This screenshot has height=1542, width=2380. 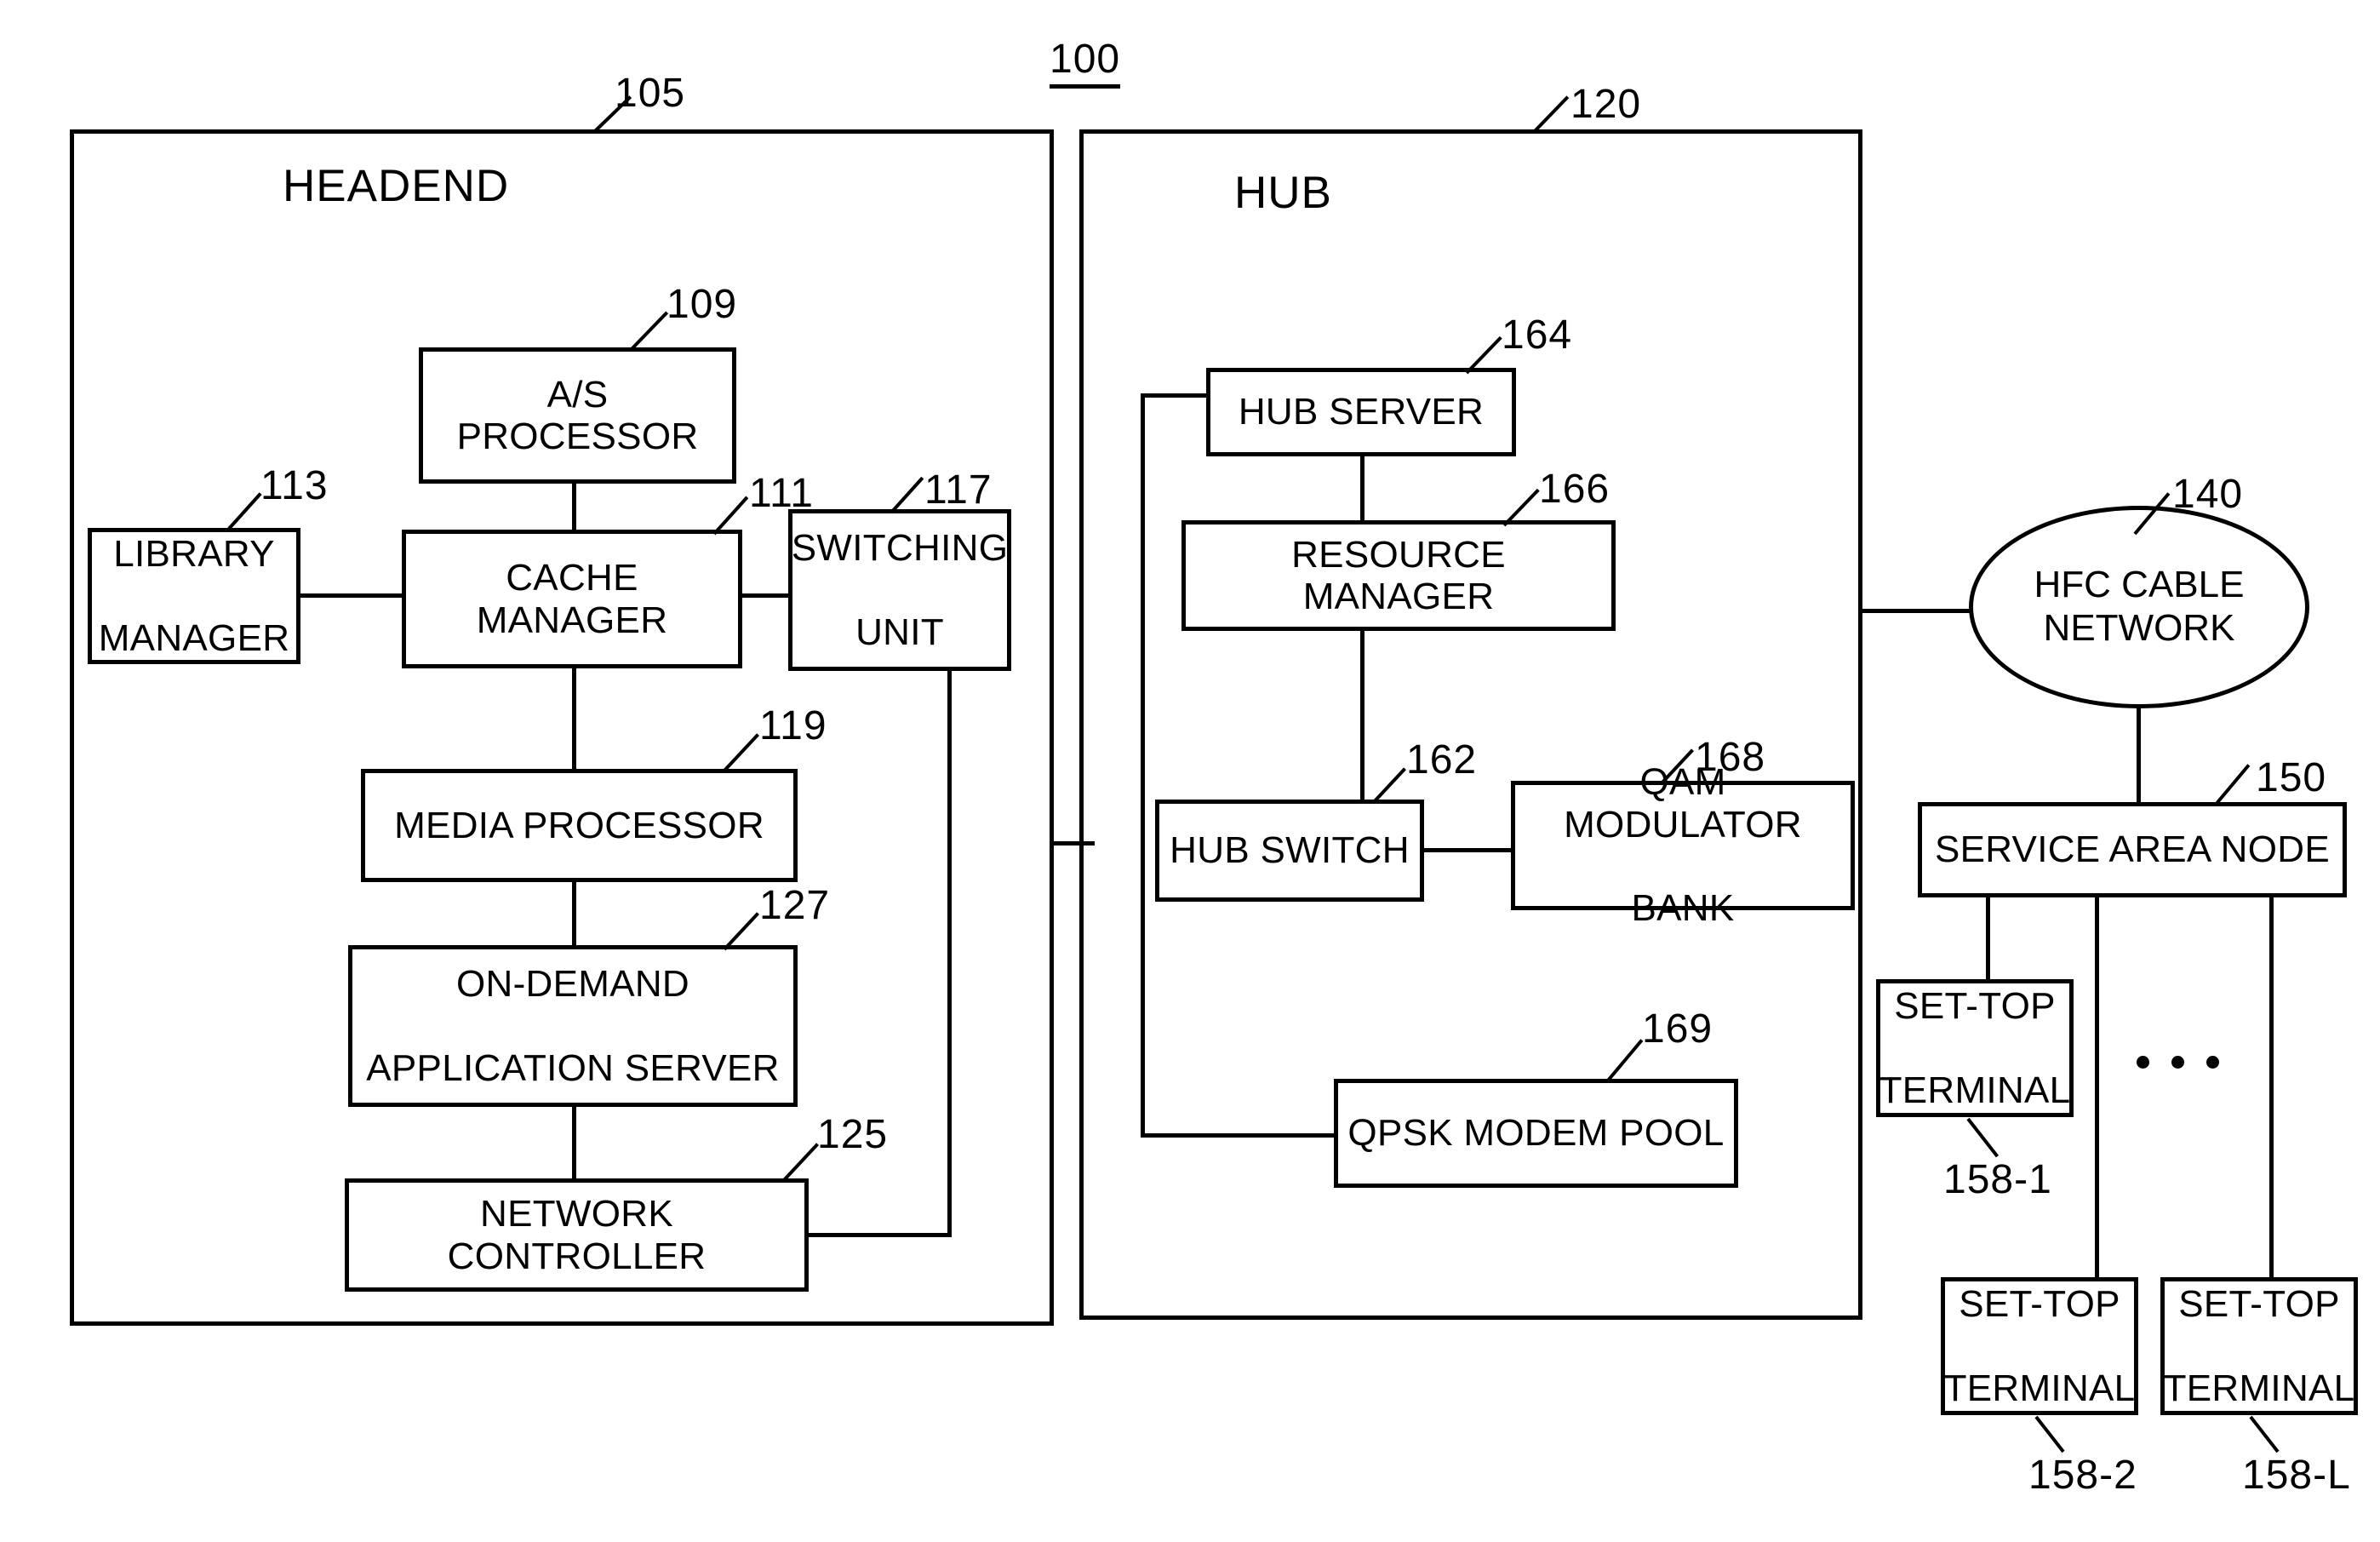 I want to click on switching-unit-line1: SWITCHING, so click(x=900, y=548).